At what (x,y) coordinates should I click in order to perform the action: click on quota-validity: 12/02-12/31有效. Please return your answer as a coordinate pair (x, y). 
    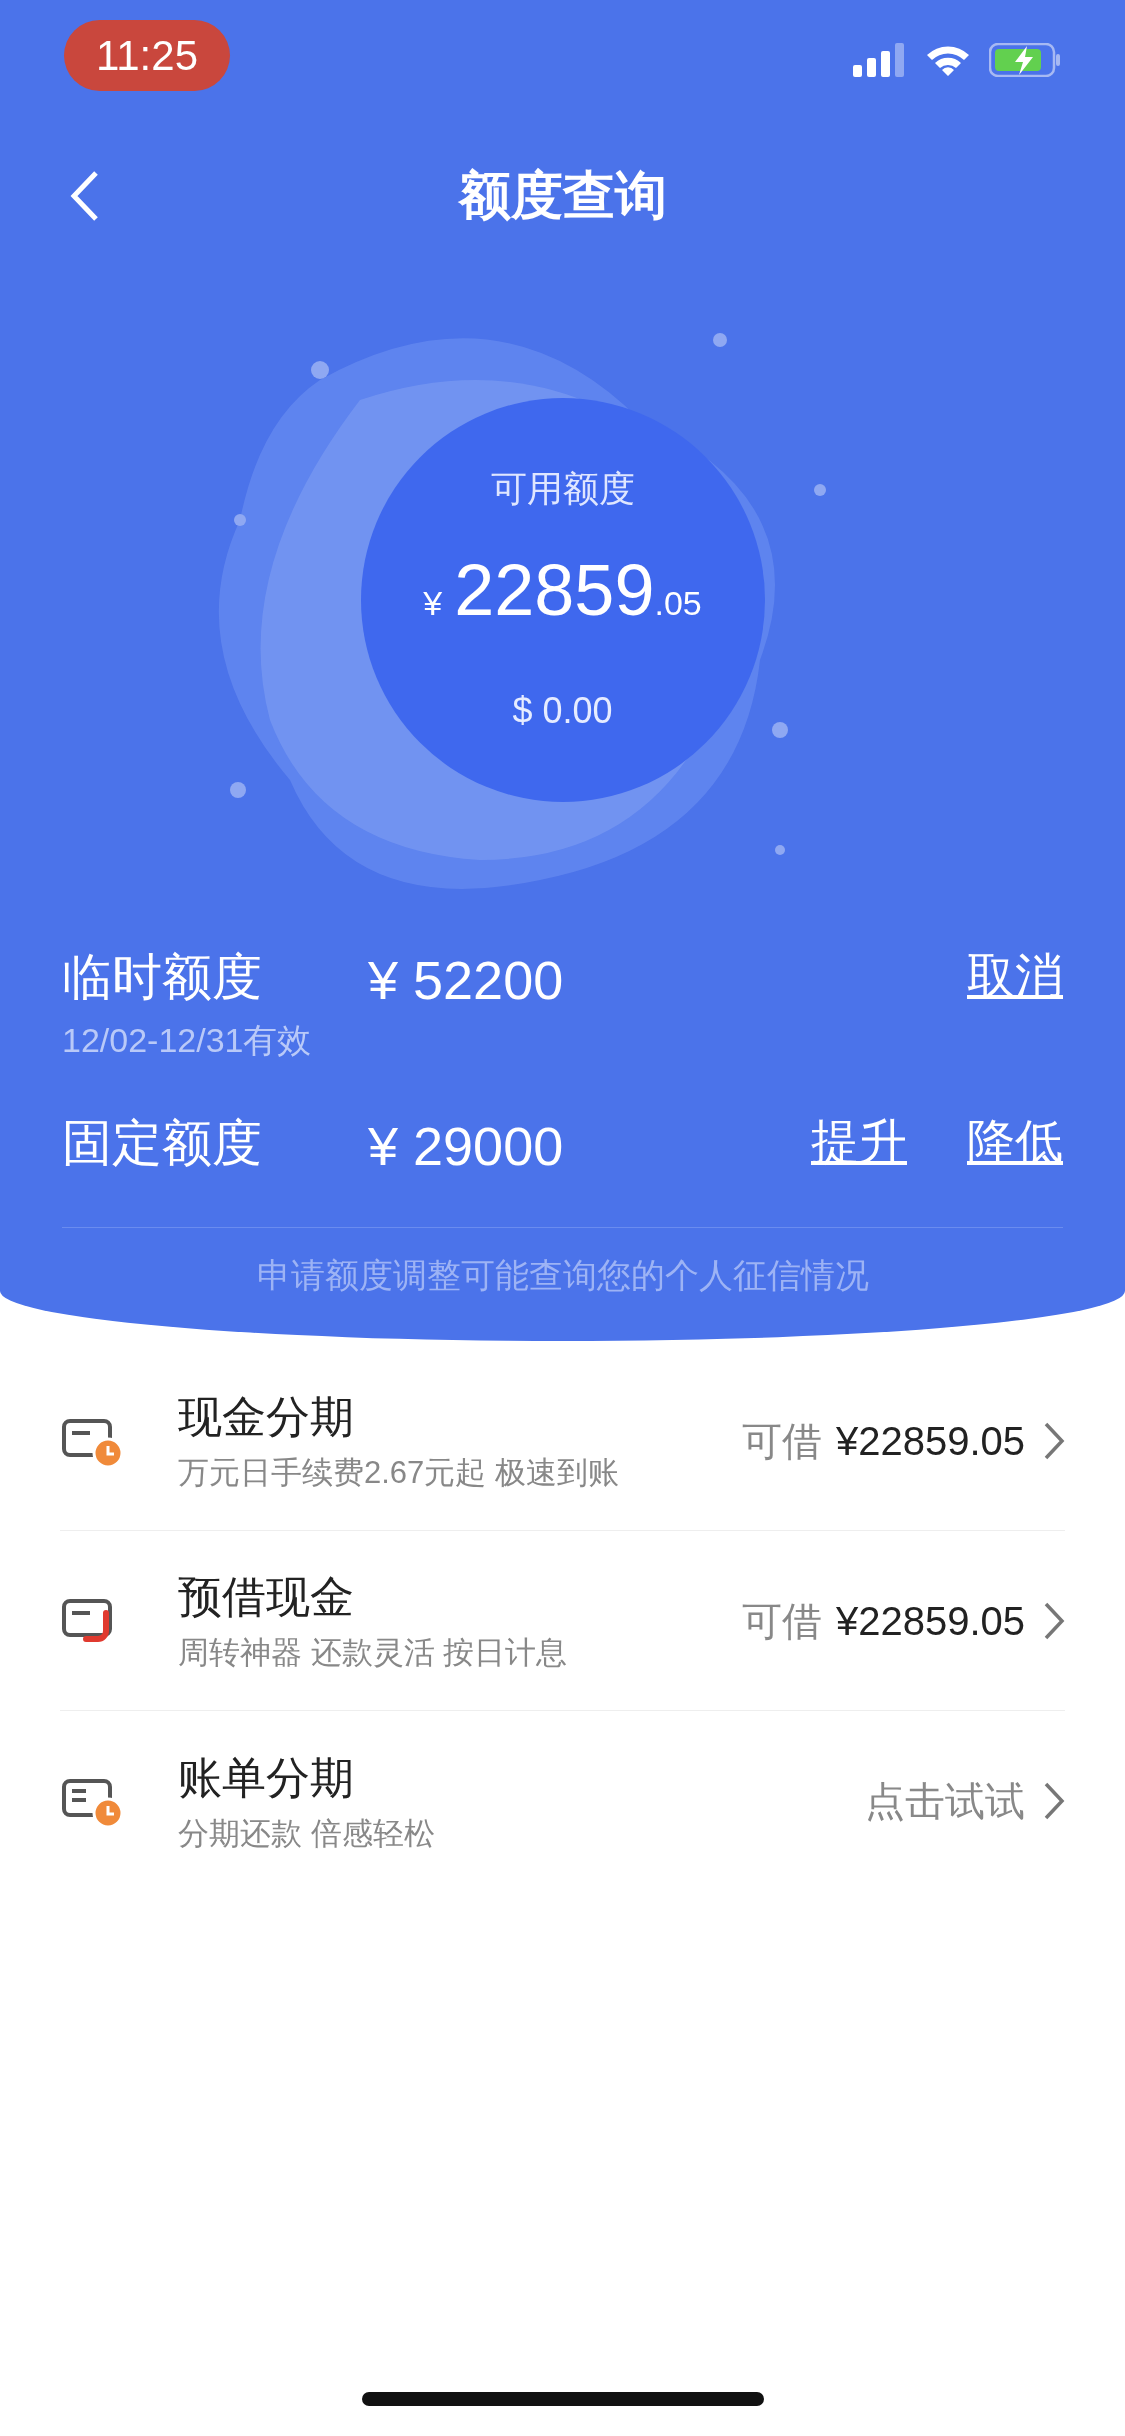
    Looking at the image, I should click on (187, 1040).